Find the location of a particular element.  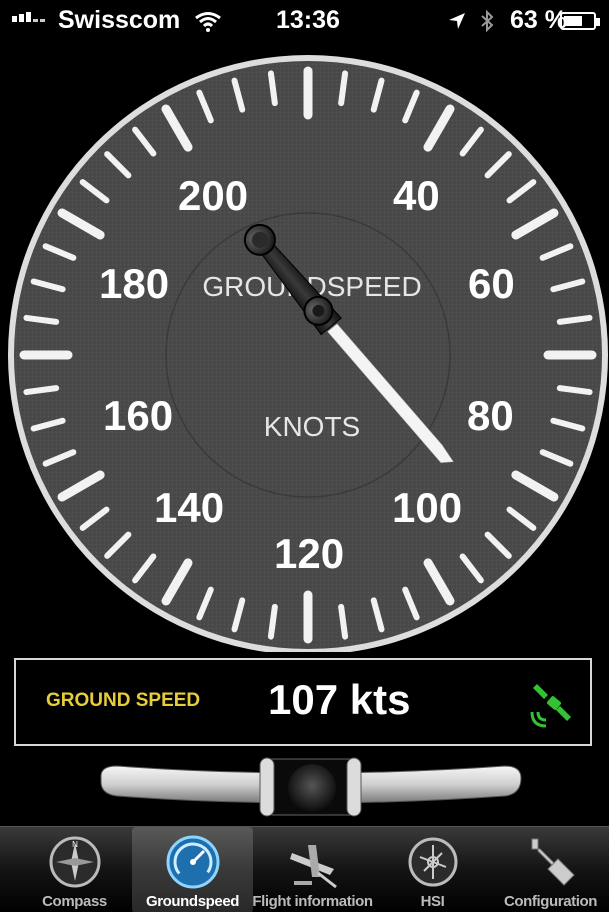

scale-label-60: 60 is located at coordinates (491, 283).